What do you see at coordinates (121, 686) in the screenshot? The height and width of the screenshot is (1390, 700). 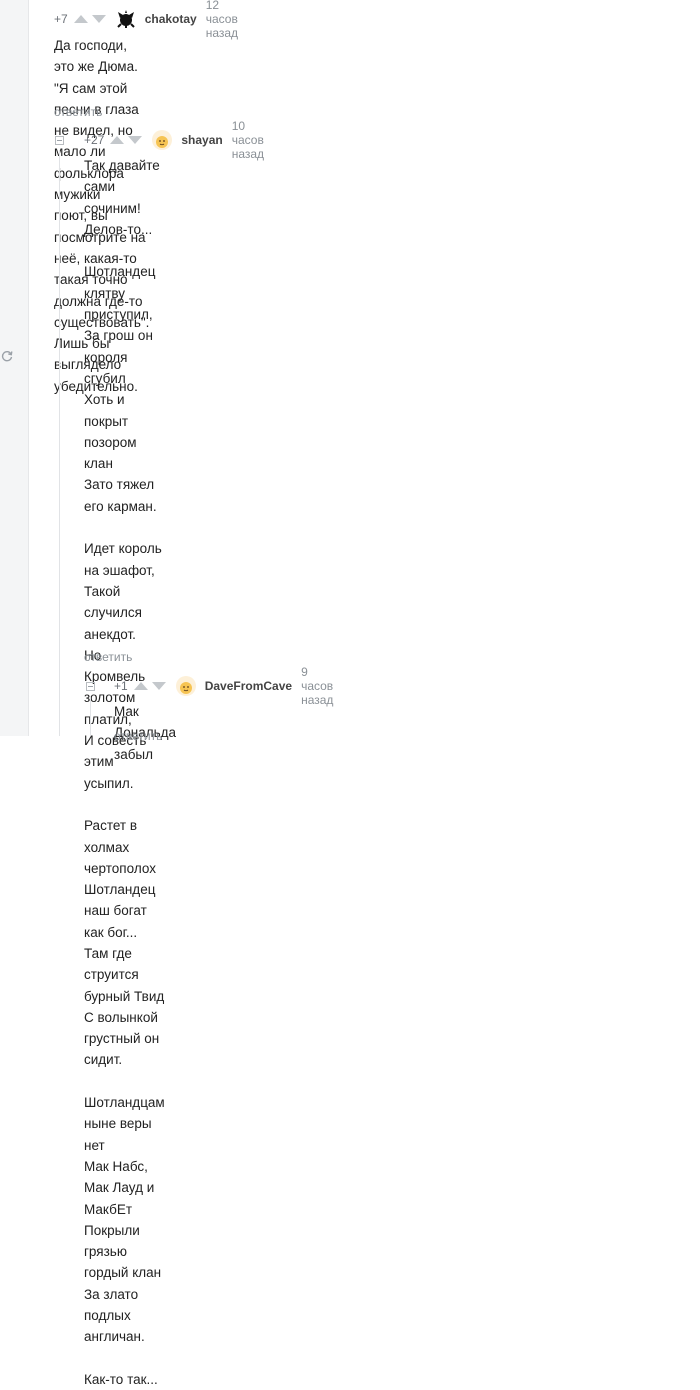 I see `comment-rating: +1` at bounding box center [121, 686].